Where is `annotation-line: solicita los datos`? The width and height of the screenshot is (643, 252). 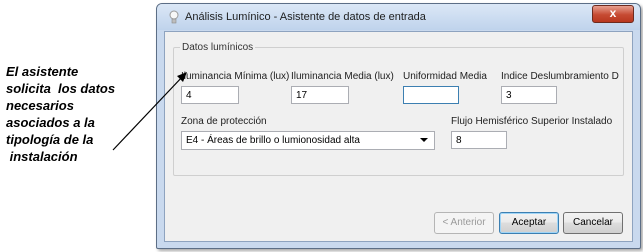
annotation-line: solicita los datos is located at coordinates (61, 88).